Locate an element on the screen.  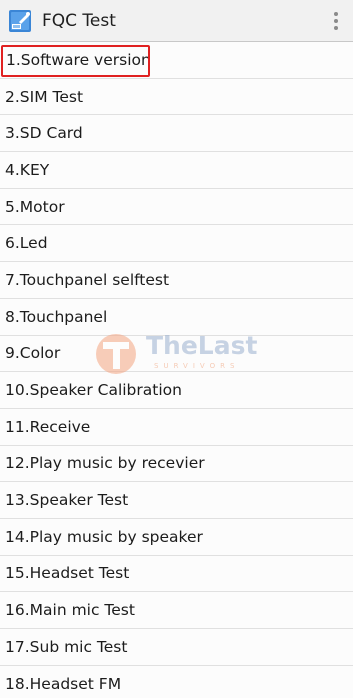
list-item-label: 9.Color is located at coordinates (33, 353).